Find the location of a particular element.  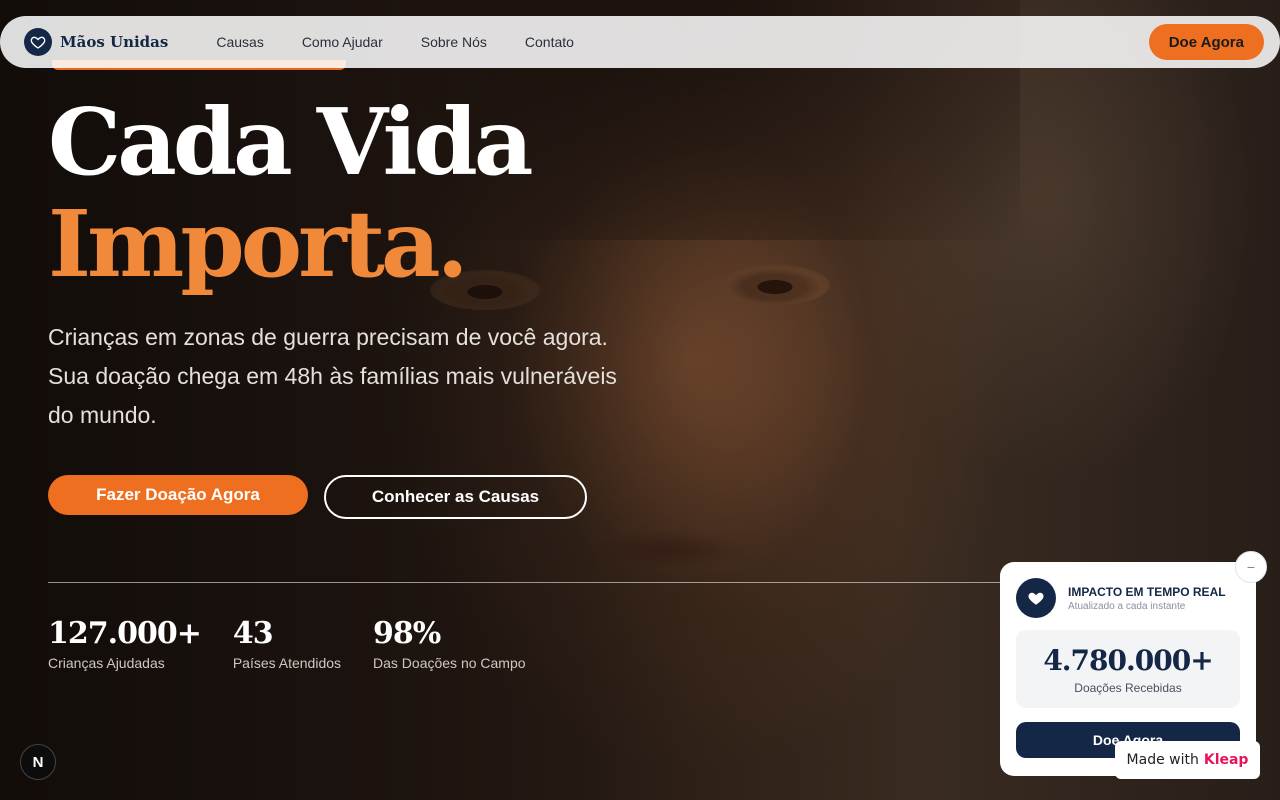

headline-line-1: Cada Vida is located at coordinates (290, 142).